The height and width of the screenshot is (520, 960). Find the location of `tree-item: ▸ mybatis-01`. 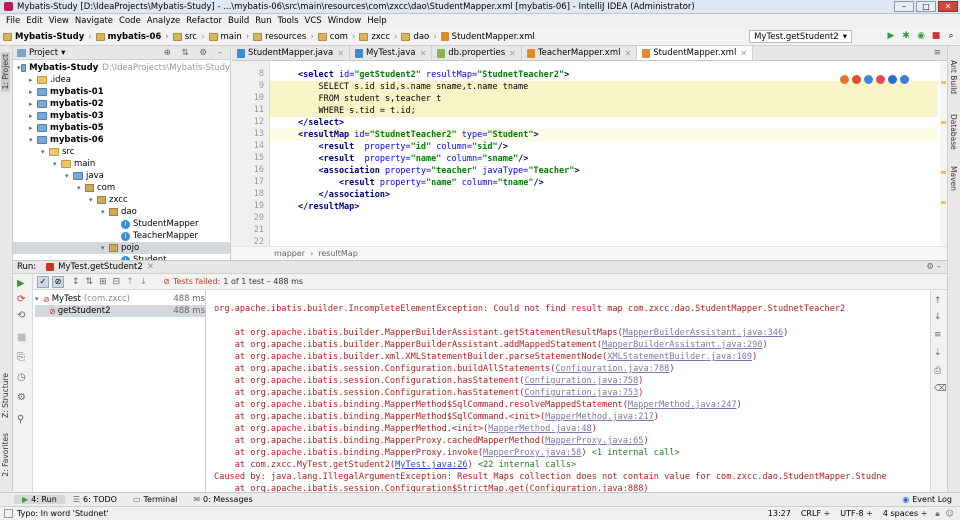

tree-item: ▸ mybatis-01 is located at coordinates (121, 92).